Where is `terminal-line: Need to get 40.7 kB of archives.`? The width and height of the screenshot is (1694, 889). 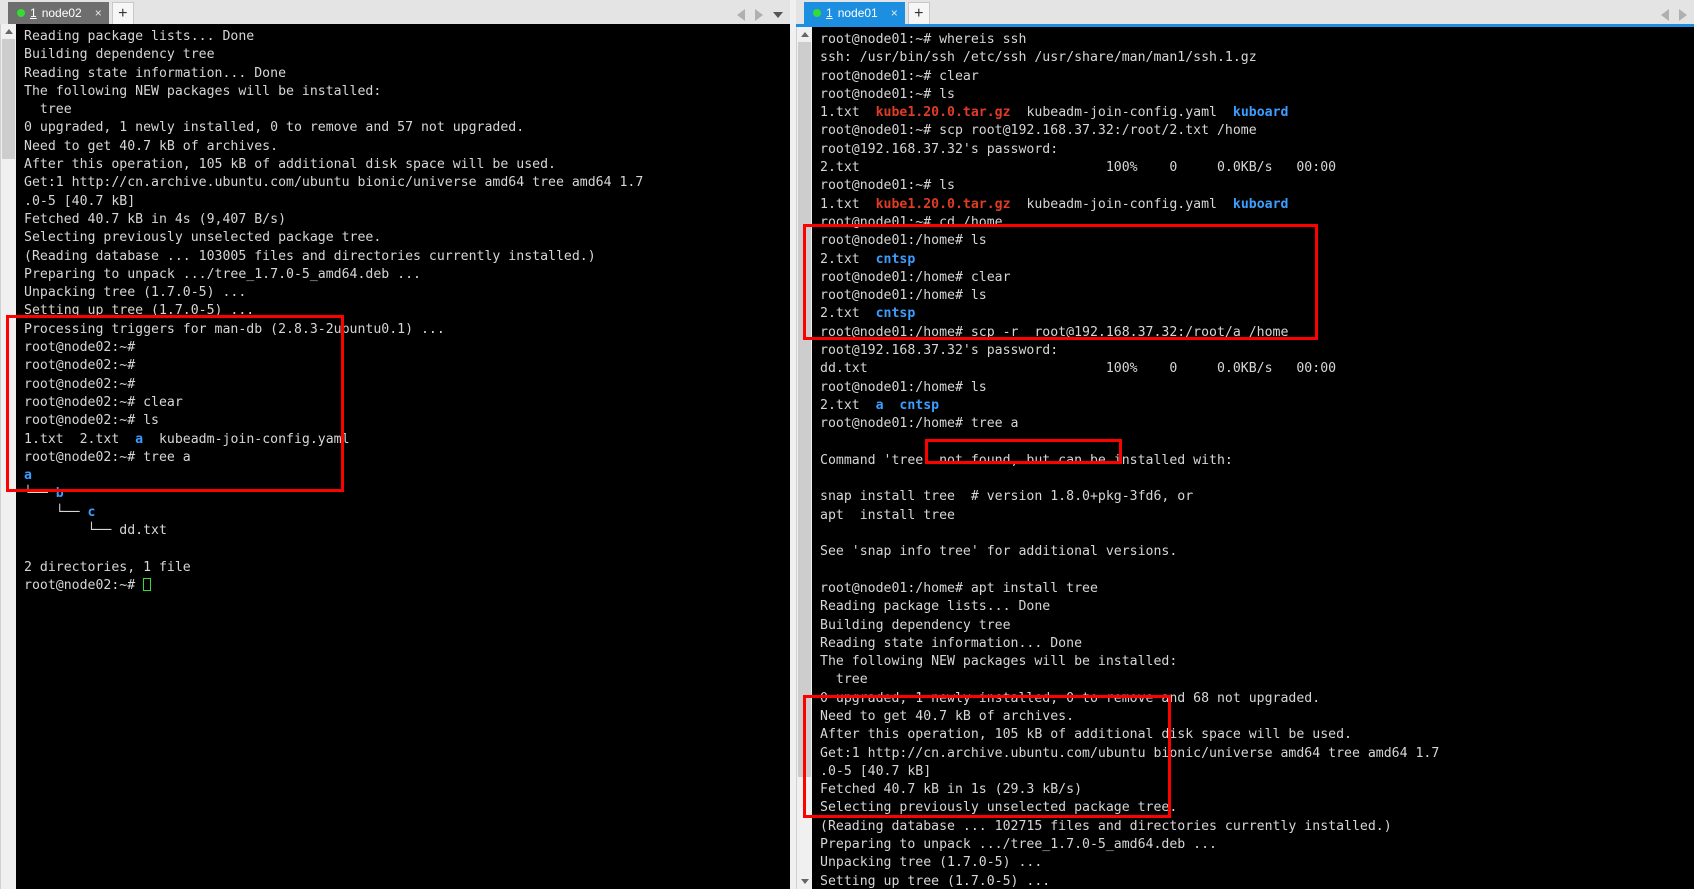 terminal-line: Need to get 40.7 kB of archives. is located at coordinates (407, 147).